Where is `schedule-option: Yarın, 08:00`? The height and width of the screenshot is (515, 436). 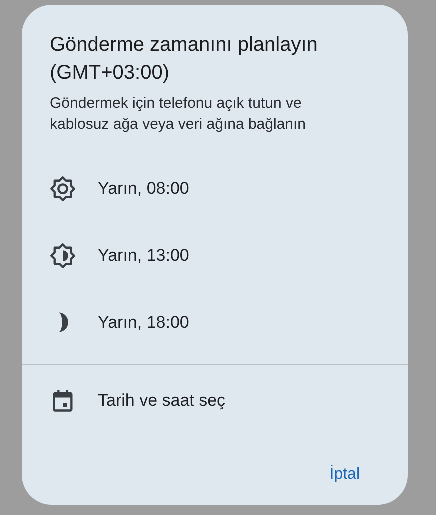 schedule-option: Yarın, 08:00 is located at coordinates (215, 188).